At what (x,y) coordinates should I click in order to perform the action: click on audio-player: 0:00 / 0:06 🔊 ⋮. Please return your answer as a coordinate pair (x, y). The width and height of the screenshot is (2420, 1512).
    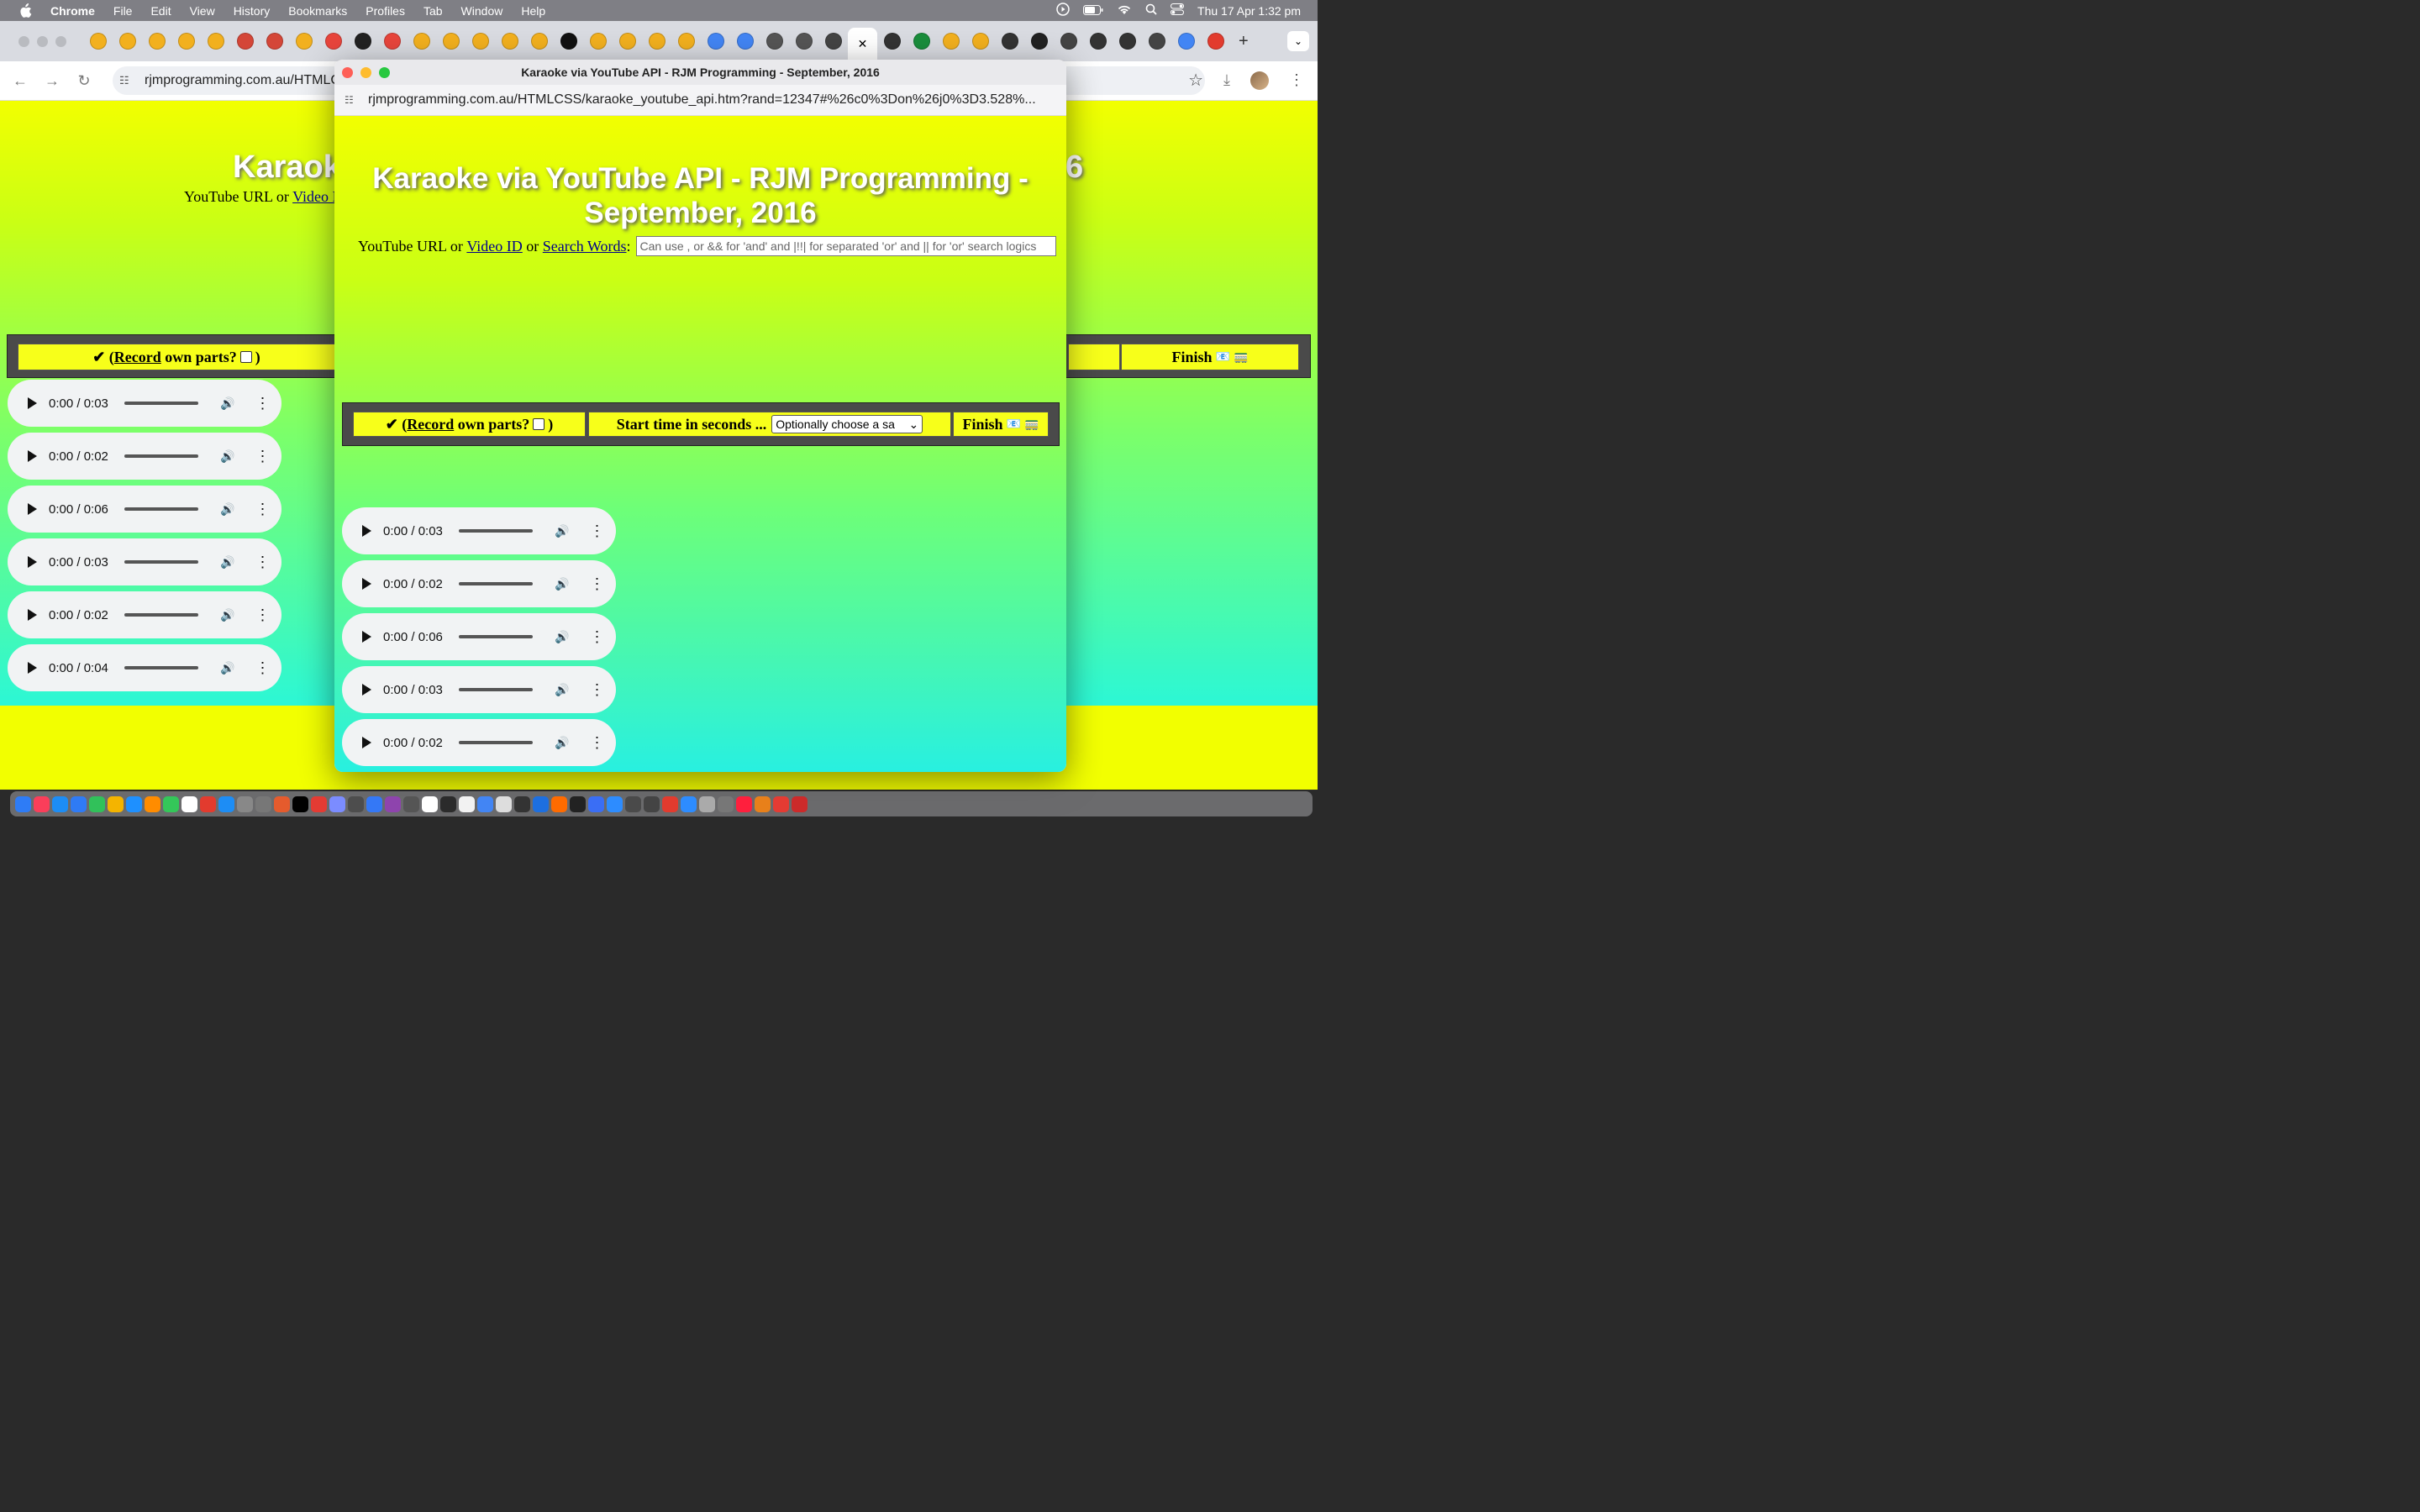
    Looking at the image, I should click on (479, 636).